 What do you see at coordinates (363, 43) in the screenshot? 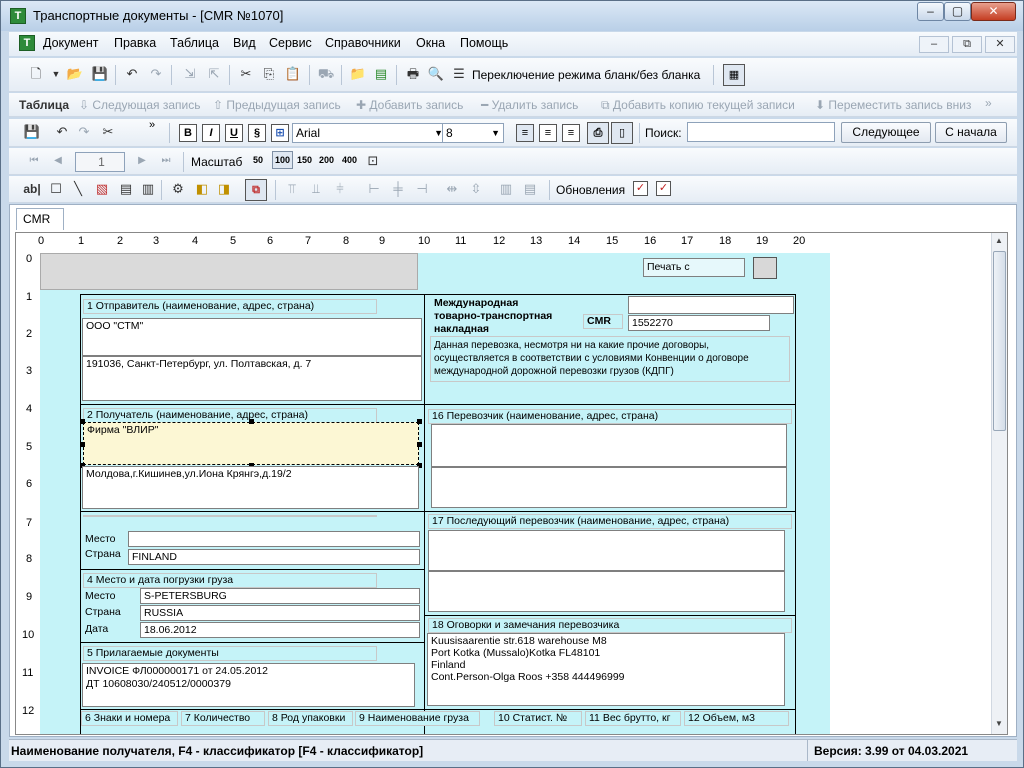
I see `menu-references: Справочники` at bounding box center [363, 43].